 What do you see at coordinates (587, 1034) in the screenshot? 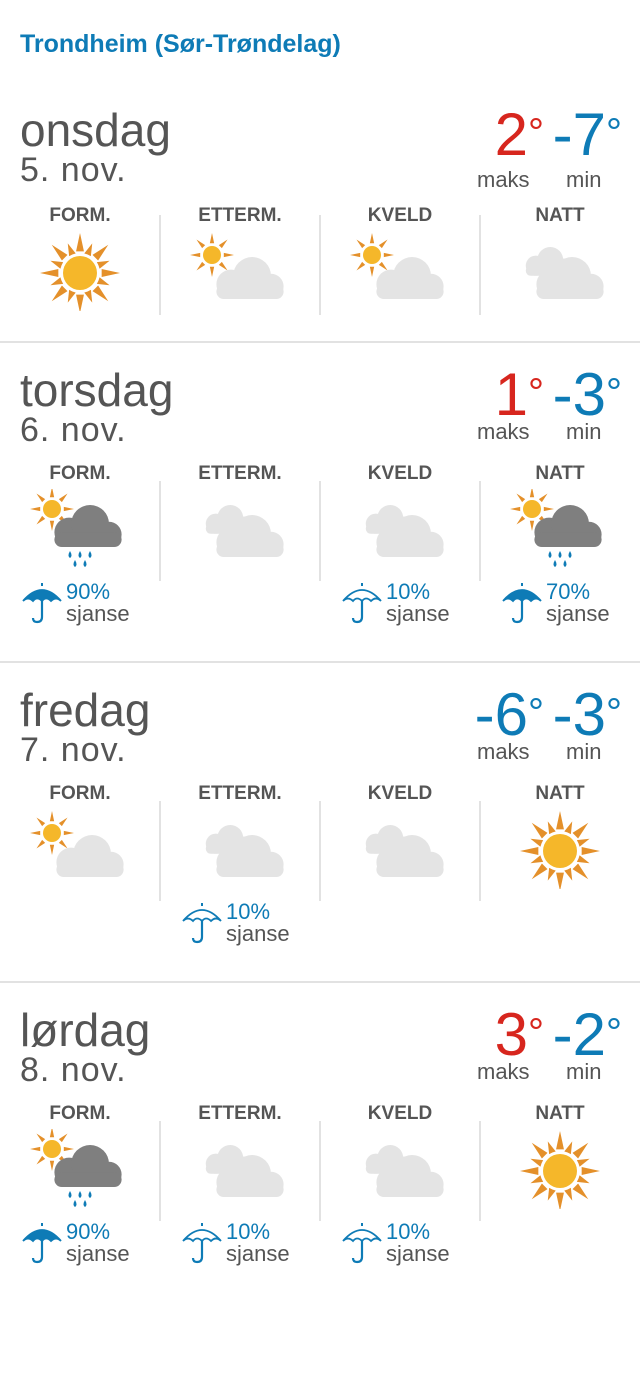
I see `min-temp: -2°` at bounding box center [587, 1034].